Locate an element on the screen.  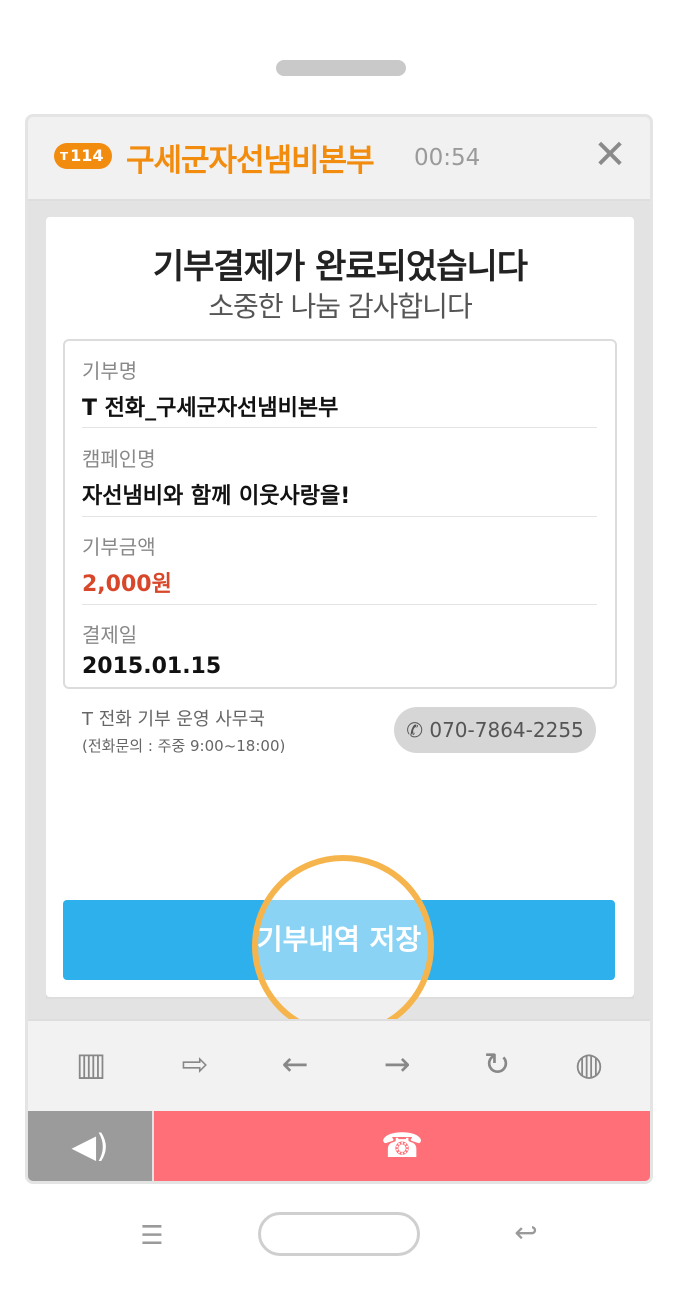
detail-value: 2015.01.15 is located at coordinates (152, 666).